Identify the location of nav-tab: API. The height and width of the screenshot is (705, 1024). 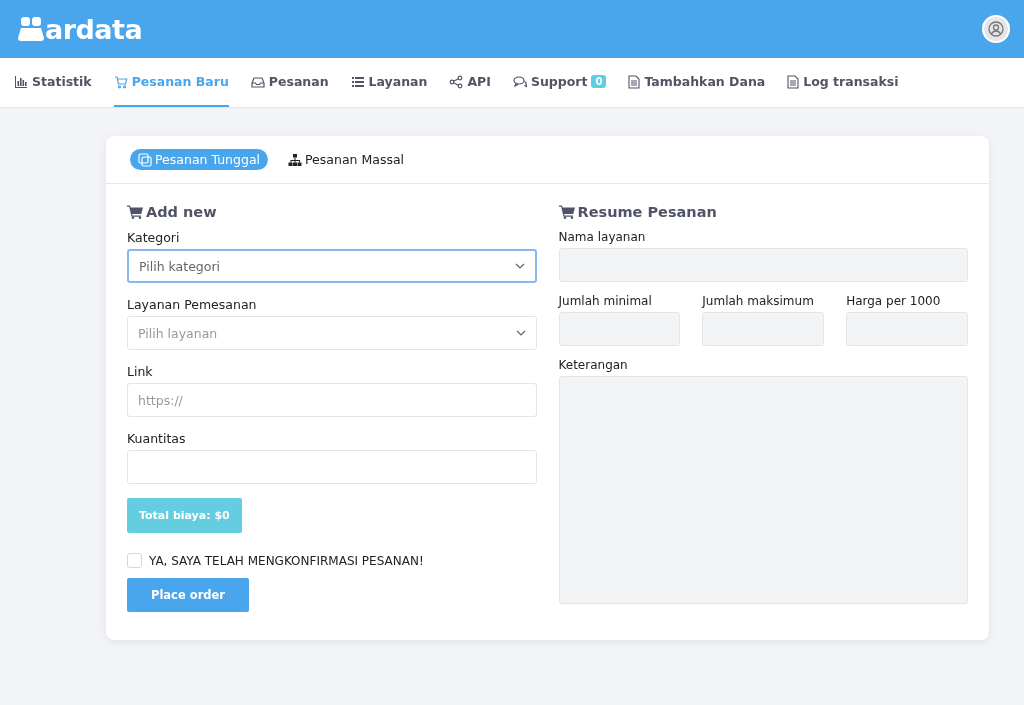
(470, 82).